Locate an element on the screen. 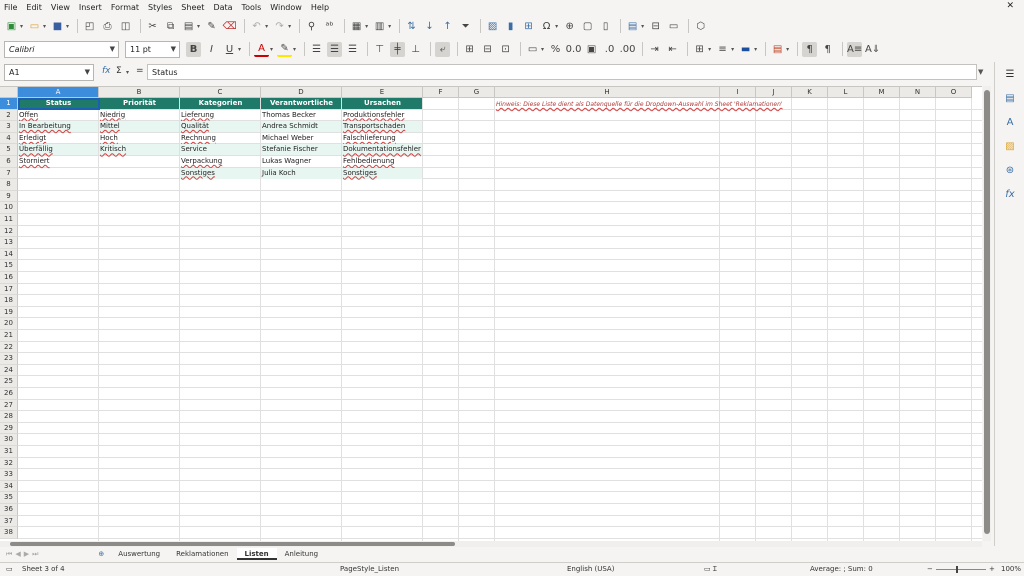 This screenshot has width=1024, height=576. find-icon: ⚲ is located at coordinates (311, 26).